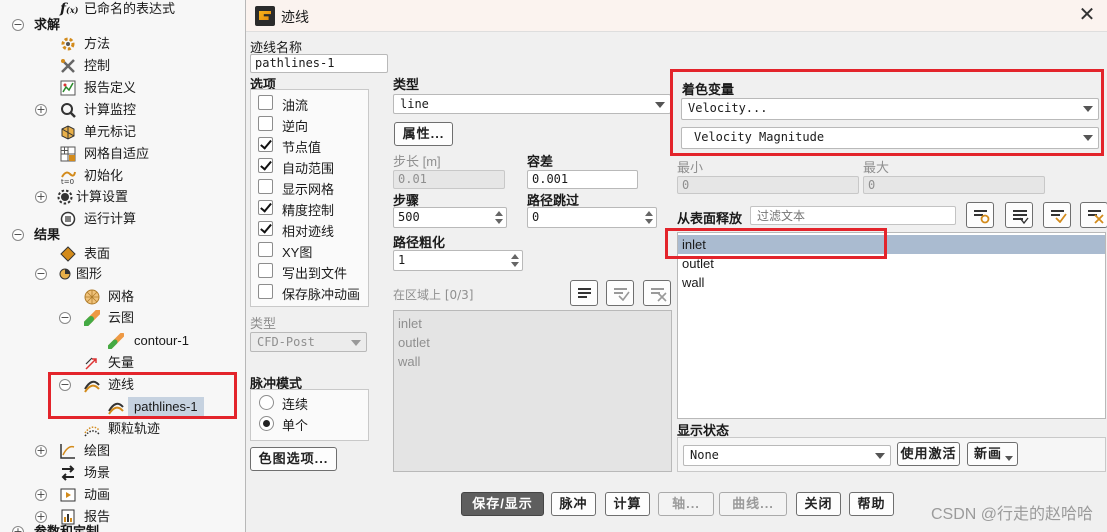 The height and width of the screenshot is (532, 1107). Describe the element at coordinates (122, 274) in the screenshot. I see `tree-item-graphics: − 图形` at that location.